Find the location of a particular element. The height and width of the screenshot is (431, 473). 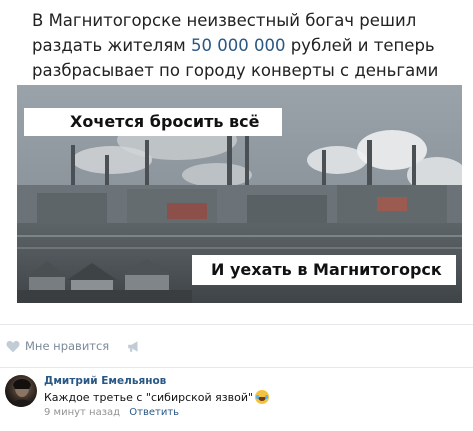

comment-meta: 9 минут назад Ответить is located at coordinates (111, 412).